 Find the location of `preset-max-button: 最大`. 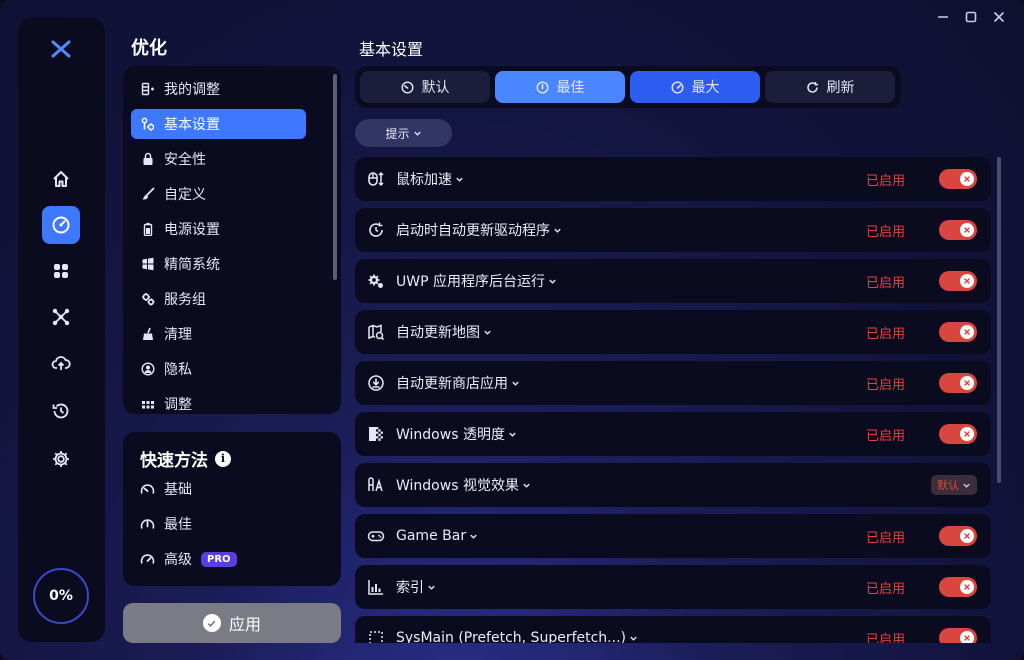

preset-max-button: 最大 is located at coordinates (695, 87).